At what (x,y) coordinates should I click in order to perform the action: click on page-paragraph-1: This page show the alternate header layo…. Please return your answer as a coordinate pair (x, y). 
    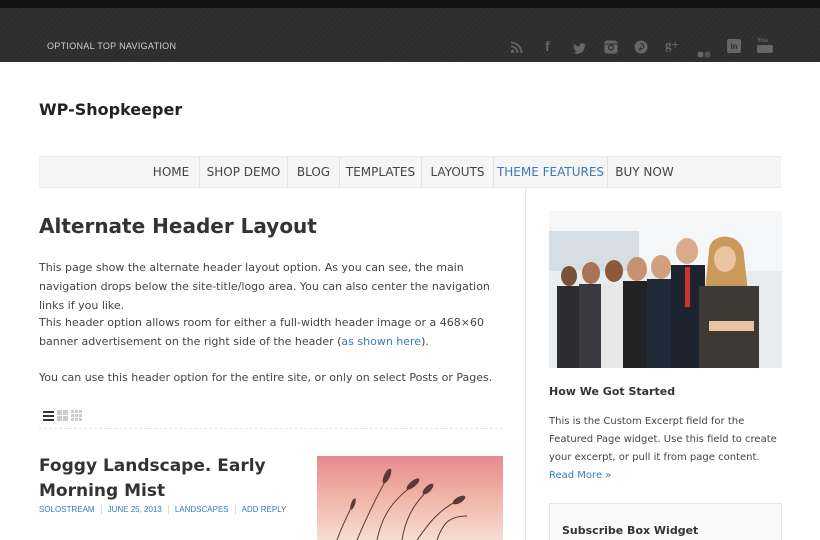
    Looking at the image, I should click on (264, 286).